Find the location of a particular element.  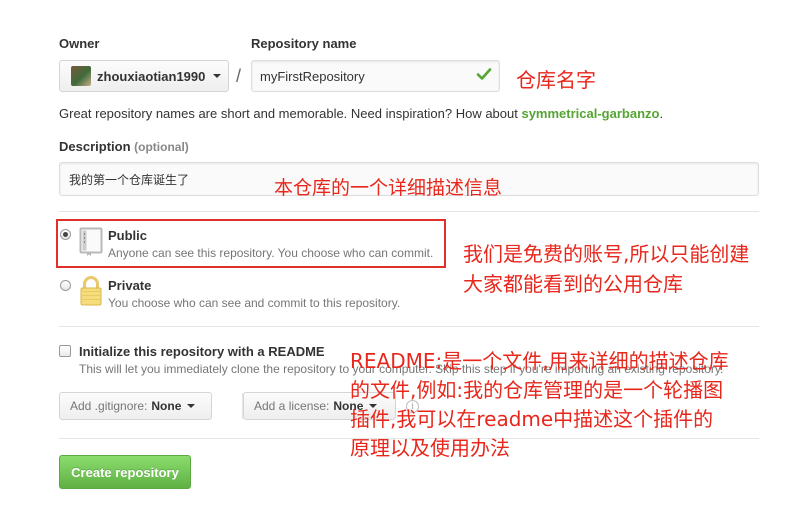

gitignore-select-button: Add .gitignore: None is located at coordinates (135, 406).